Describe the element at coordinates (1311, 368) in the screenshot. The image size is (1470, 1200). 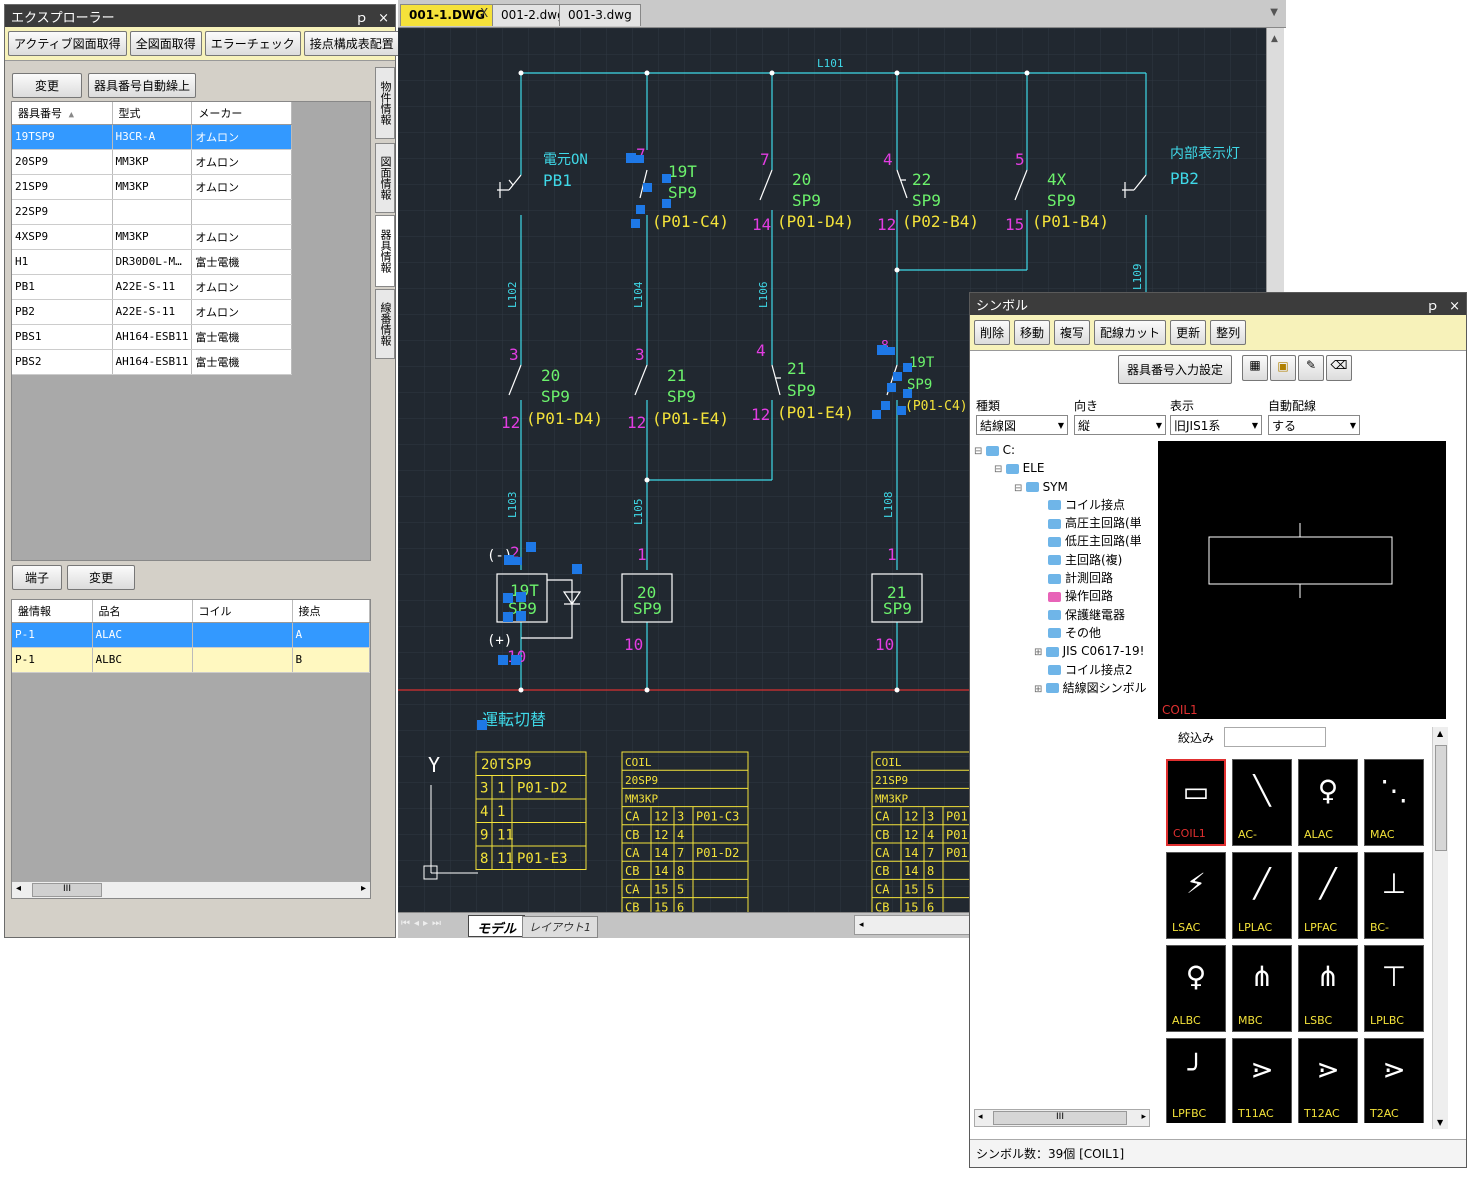
I see `pencil-icon: ✎` at that location.